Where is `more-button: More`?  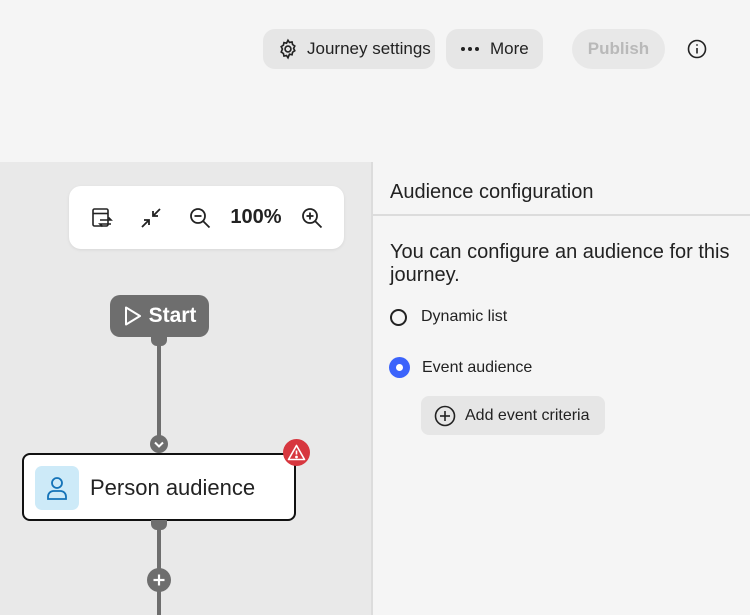
more-button: More is located at coordinates (494, 49).